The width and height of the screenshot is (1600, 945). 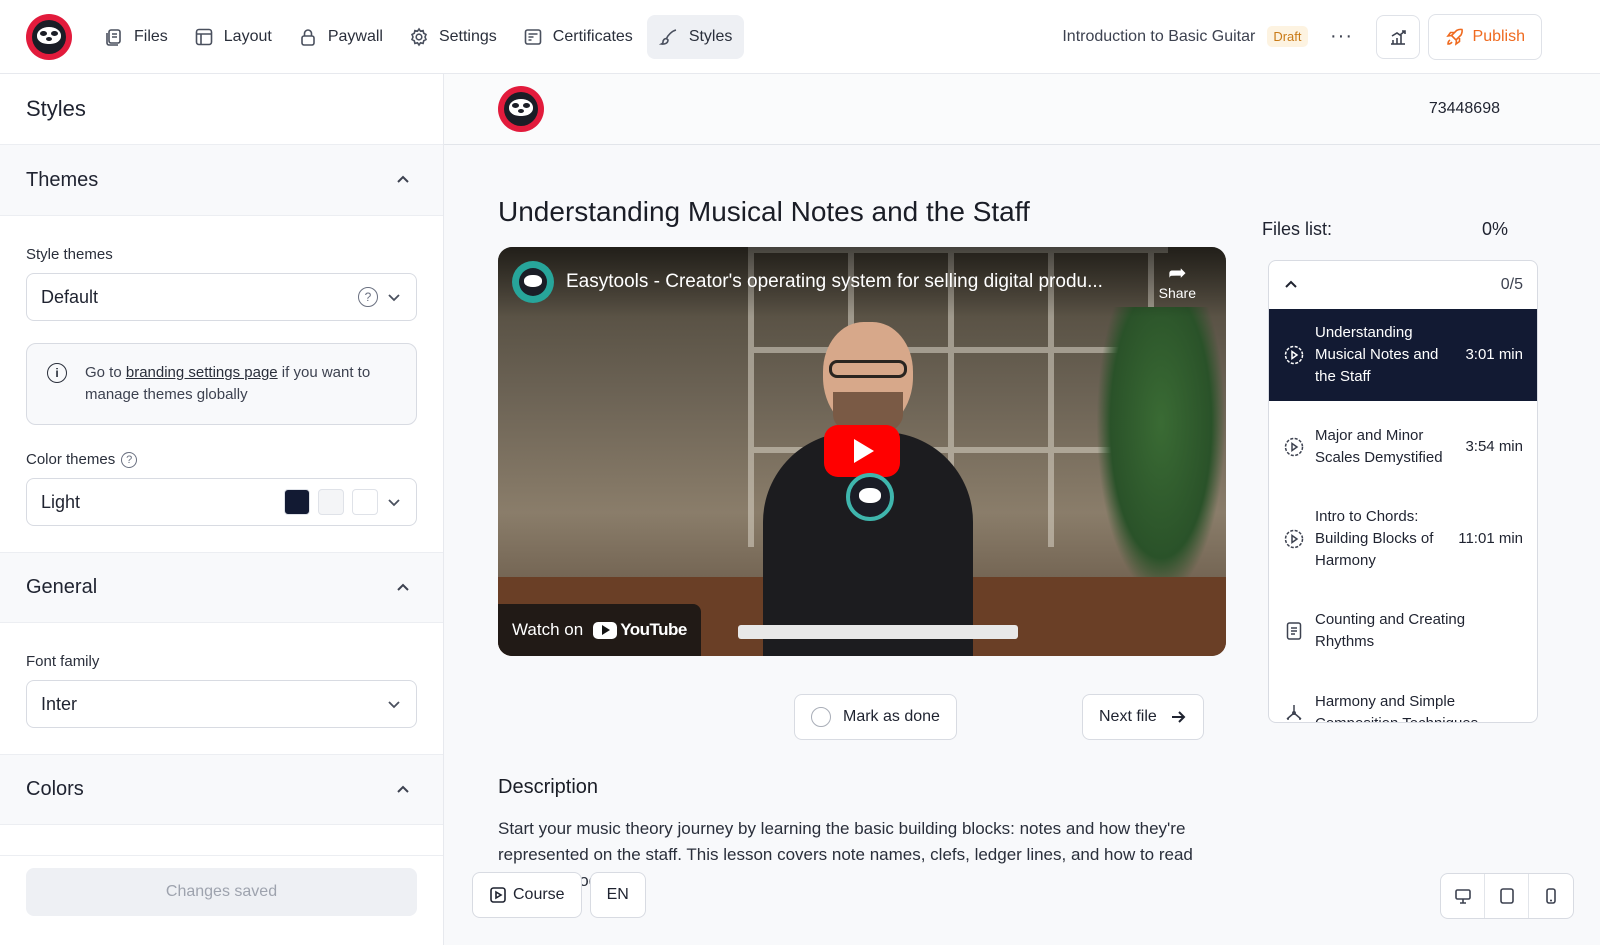 I want to click on file-name: Counting and Creating Rhythms, so click(x=1390, y=630).